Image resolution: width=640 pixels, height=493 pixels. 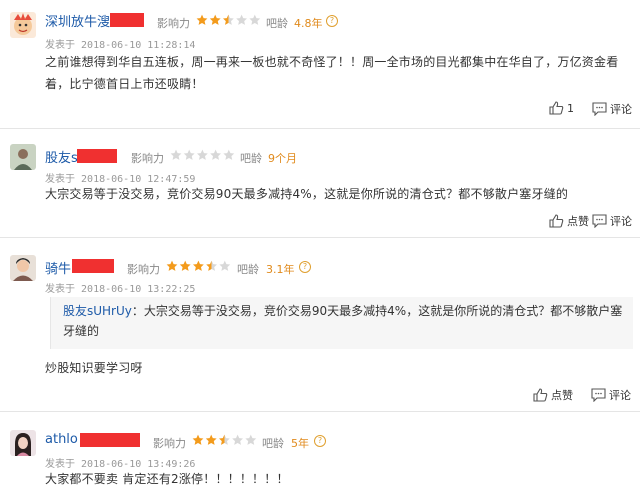 I want to click on username: 深圳放牛溲, so click(x=77, y=20).